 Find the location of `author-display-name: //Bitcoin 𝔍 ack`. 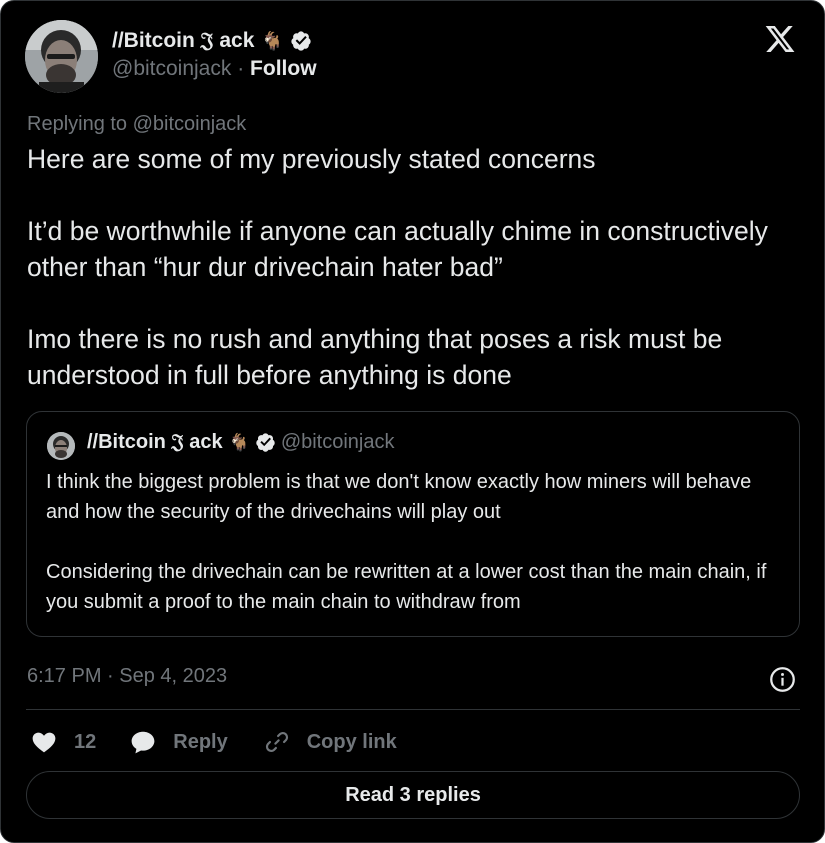

author-display-name: //Bitcoin 𝔍 ack is located at coordinates (183, 41).